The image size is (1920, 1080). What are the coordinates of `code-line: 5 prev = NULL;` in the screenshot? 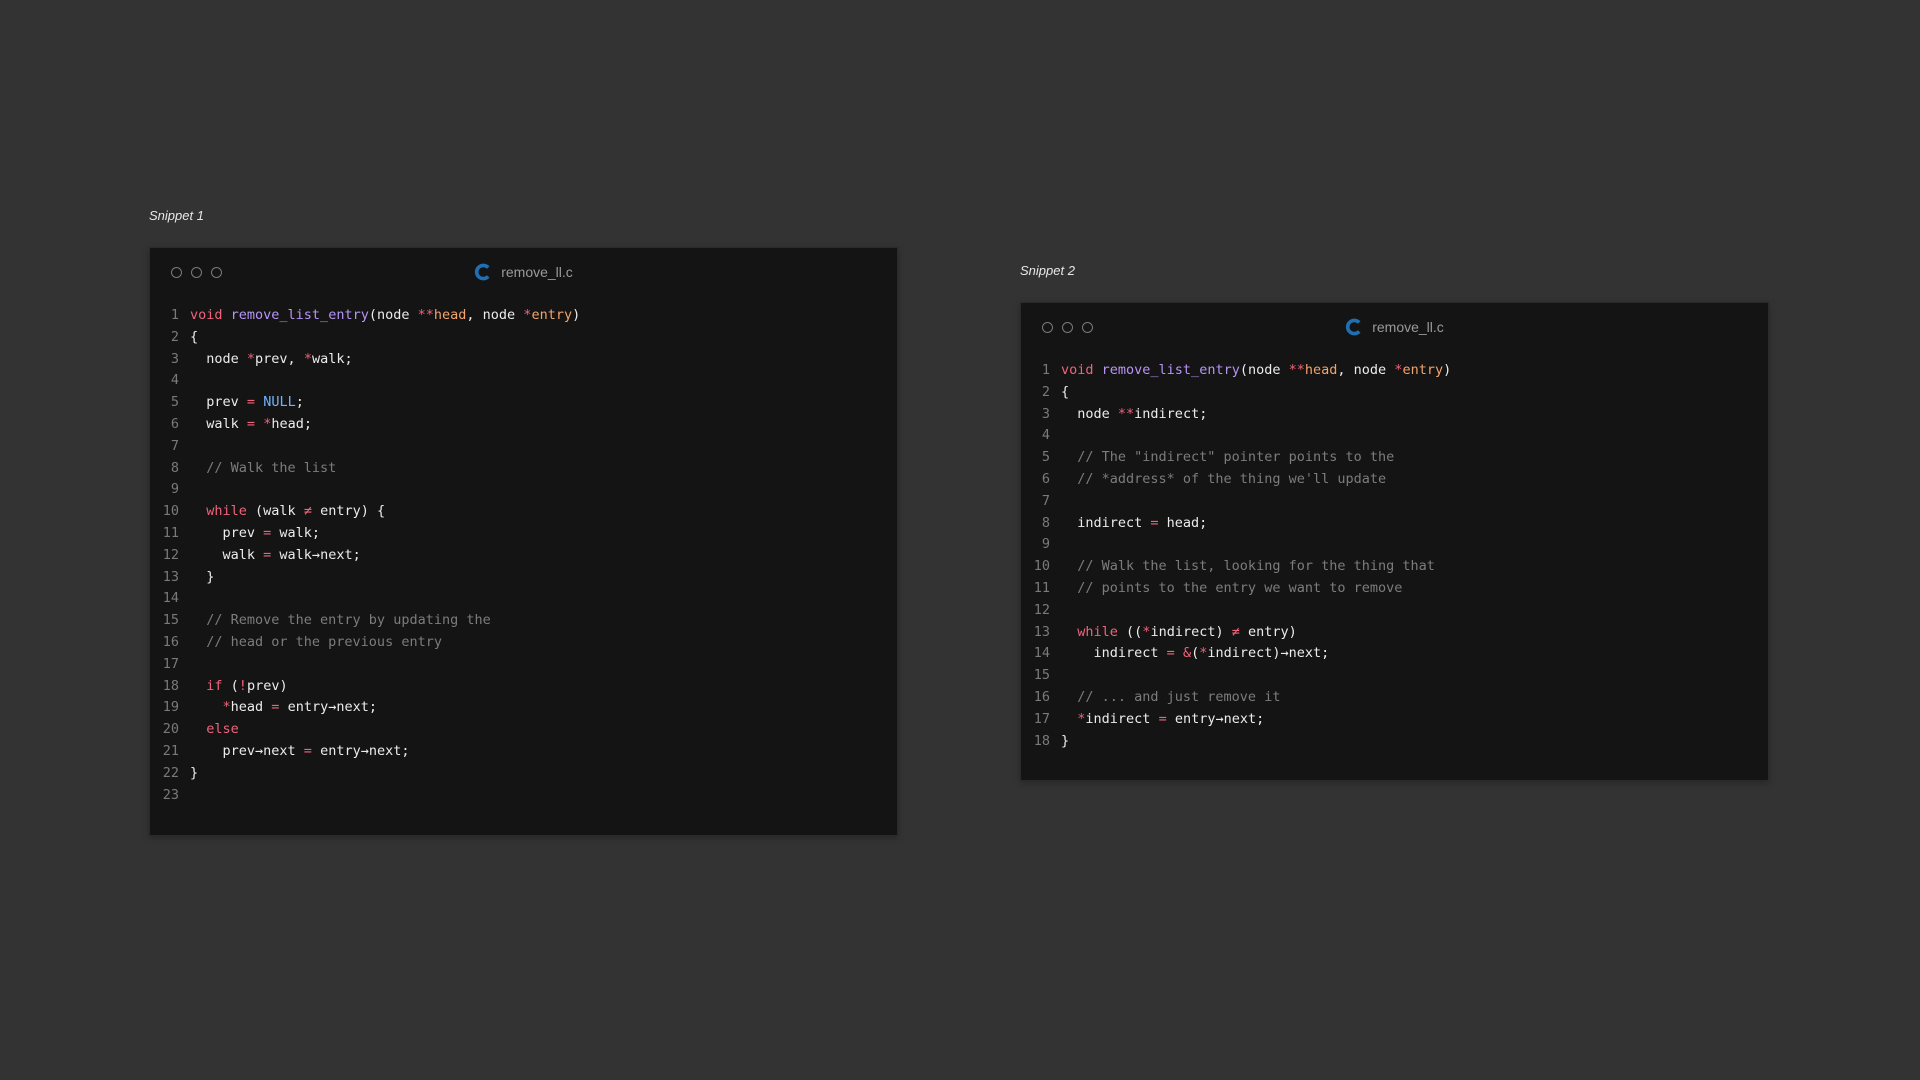 It's located at (523, 403).